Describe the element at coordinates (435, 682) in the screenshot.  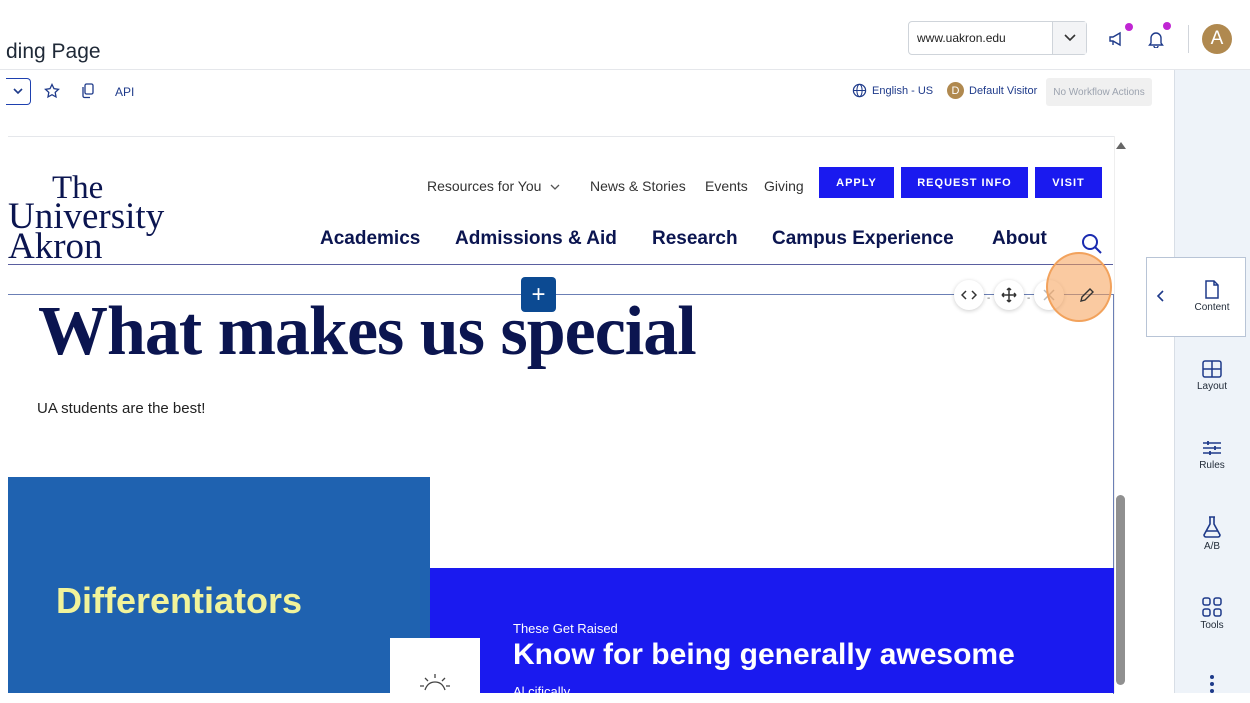
I see `lightbulb-icon` at that location.